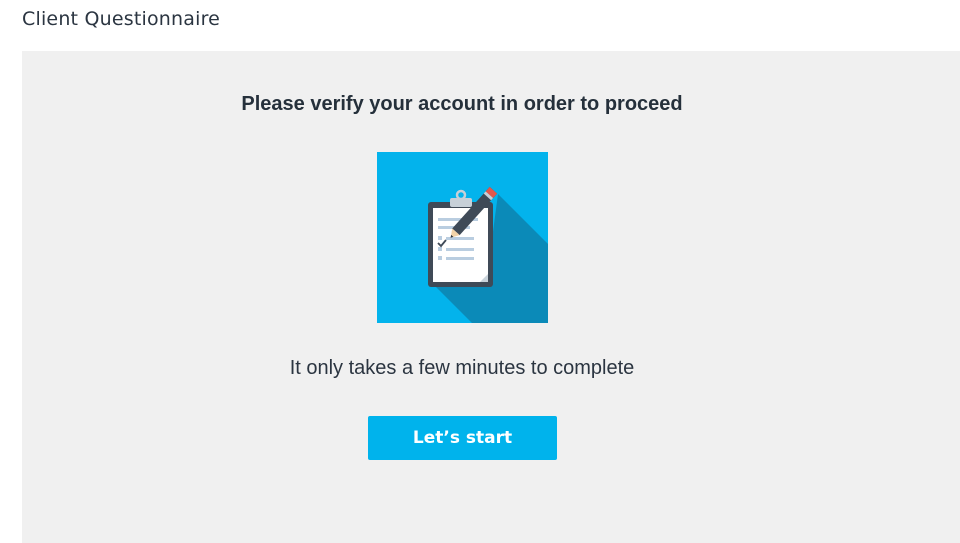 The image size is (960, 543). I want to click on page-title: Client Questionnaire, so click(121, 19).